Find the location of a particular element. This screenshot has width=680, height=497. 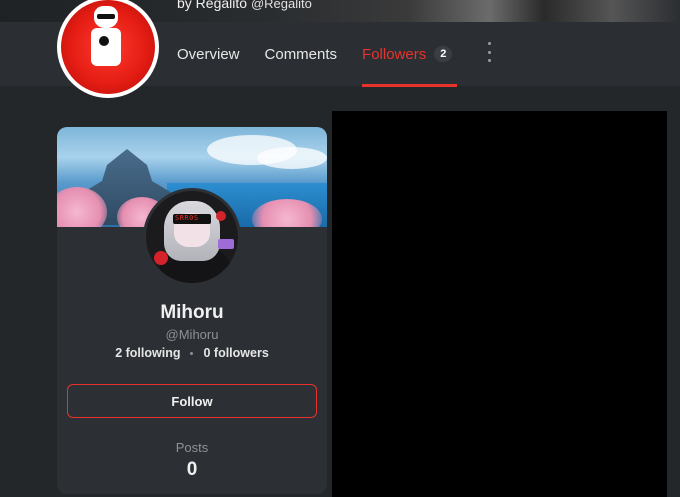

author-byline: by Regalito @Regalito is located at coordinates (244, 5).